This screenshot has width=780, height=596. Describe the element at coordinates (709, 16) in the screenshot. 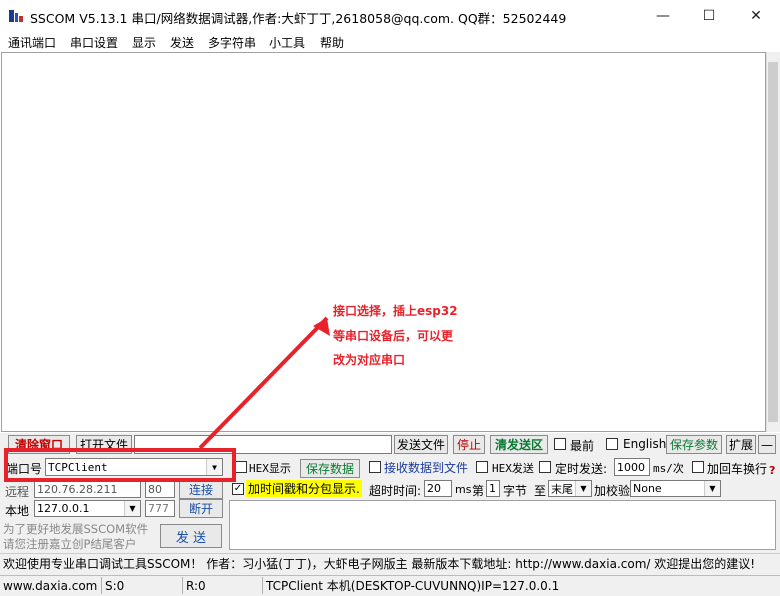

I see `maximize-button: ☐` at that location.